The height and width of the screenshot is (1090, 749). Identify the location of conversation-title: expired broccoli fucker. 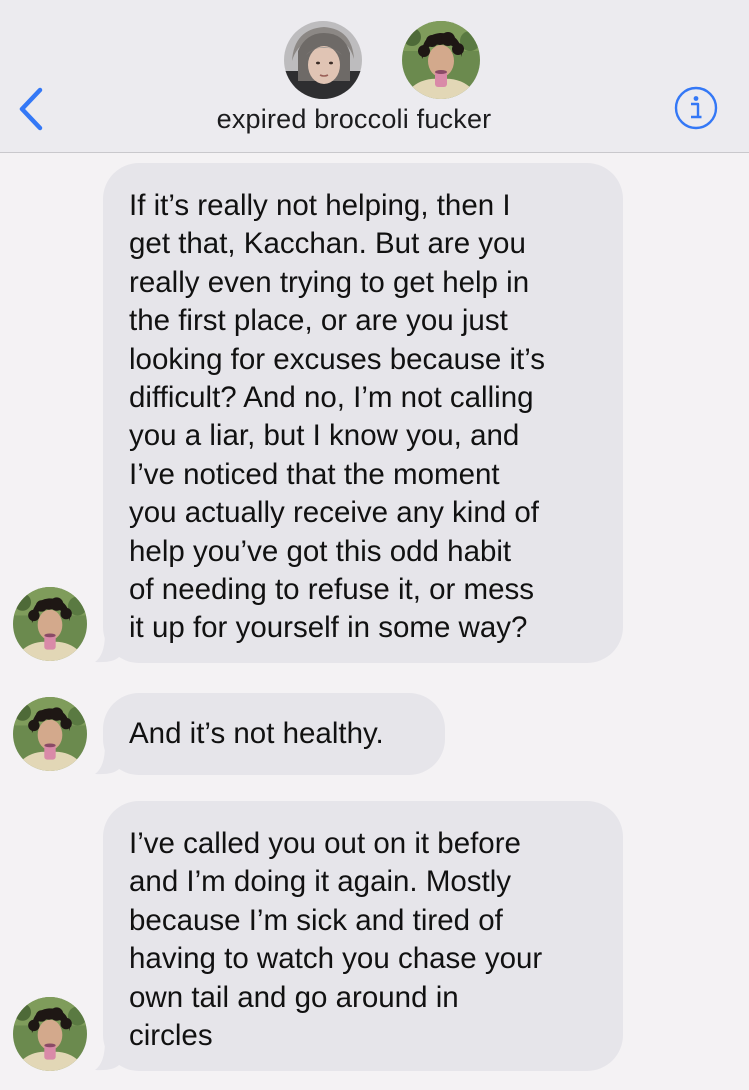
(354, 119).